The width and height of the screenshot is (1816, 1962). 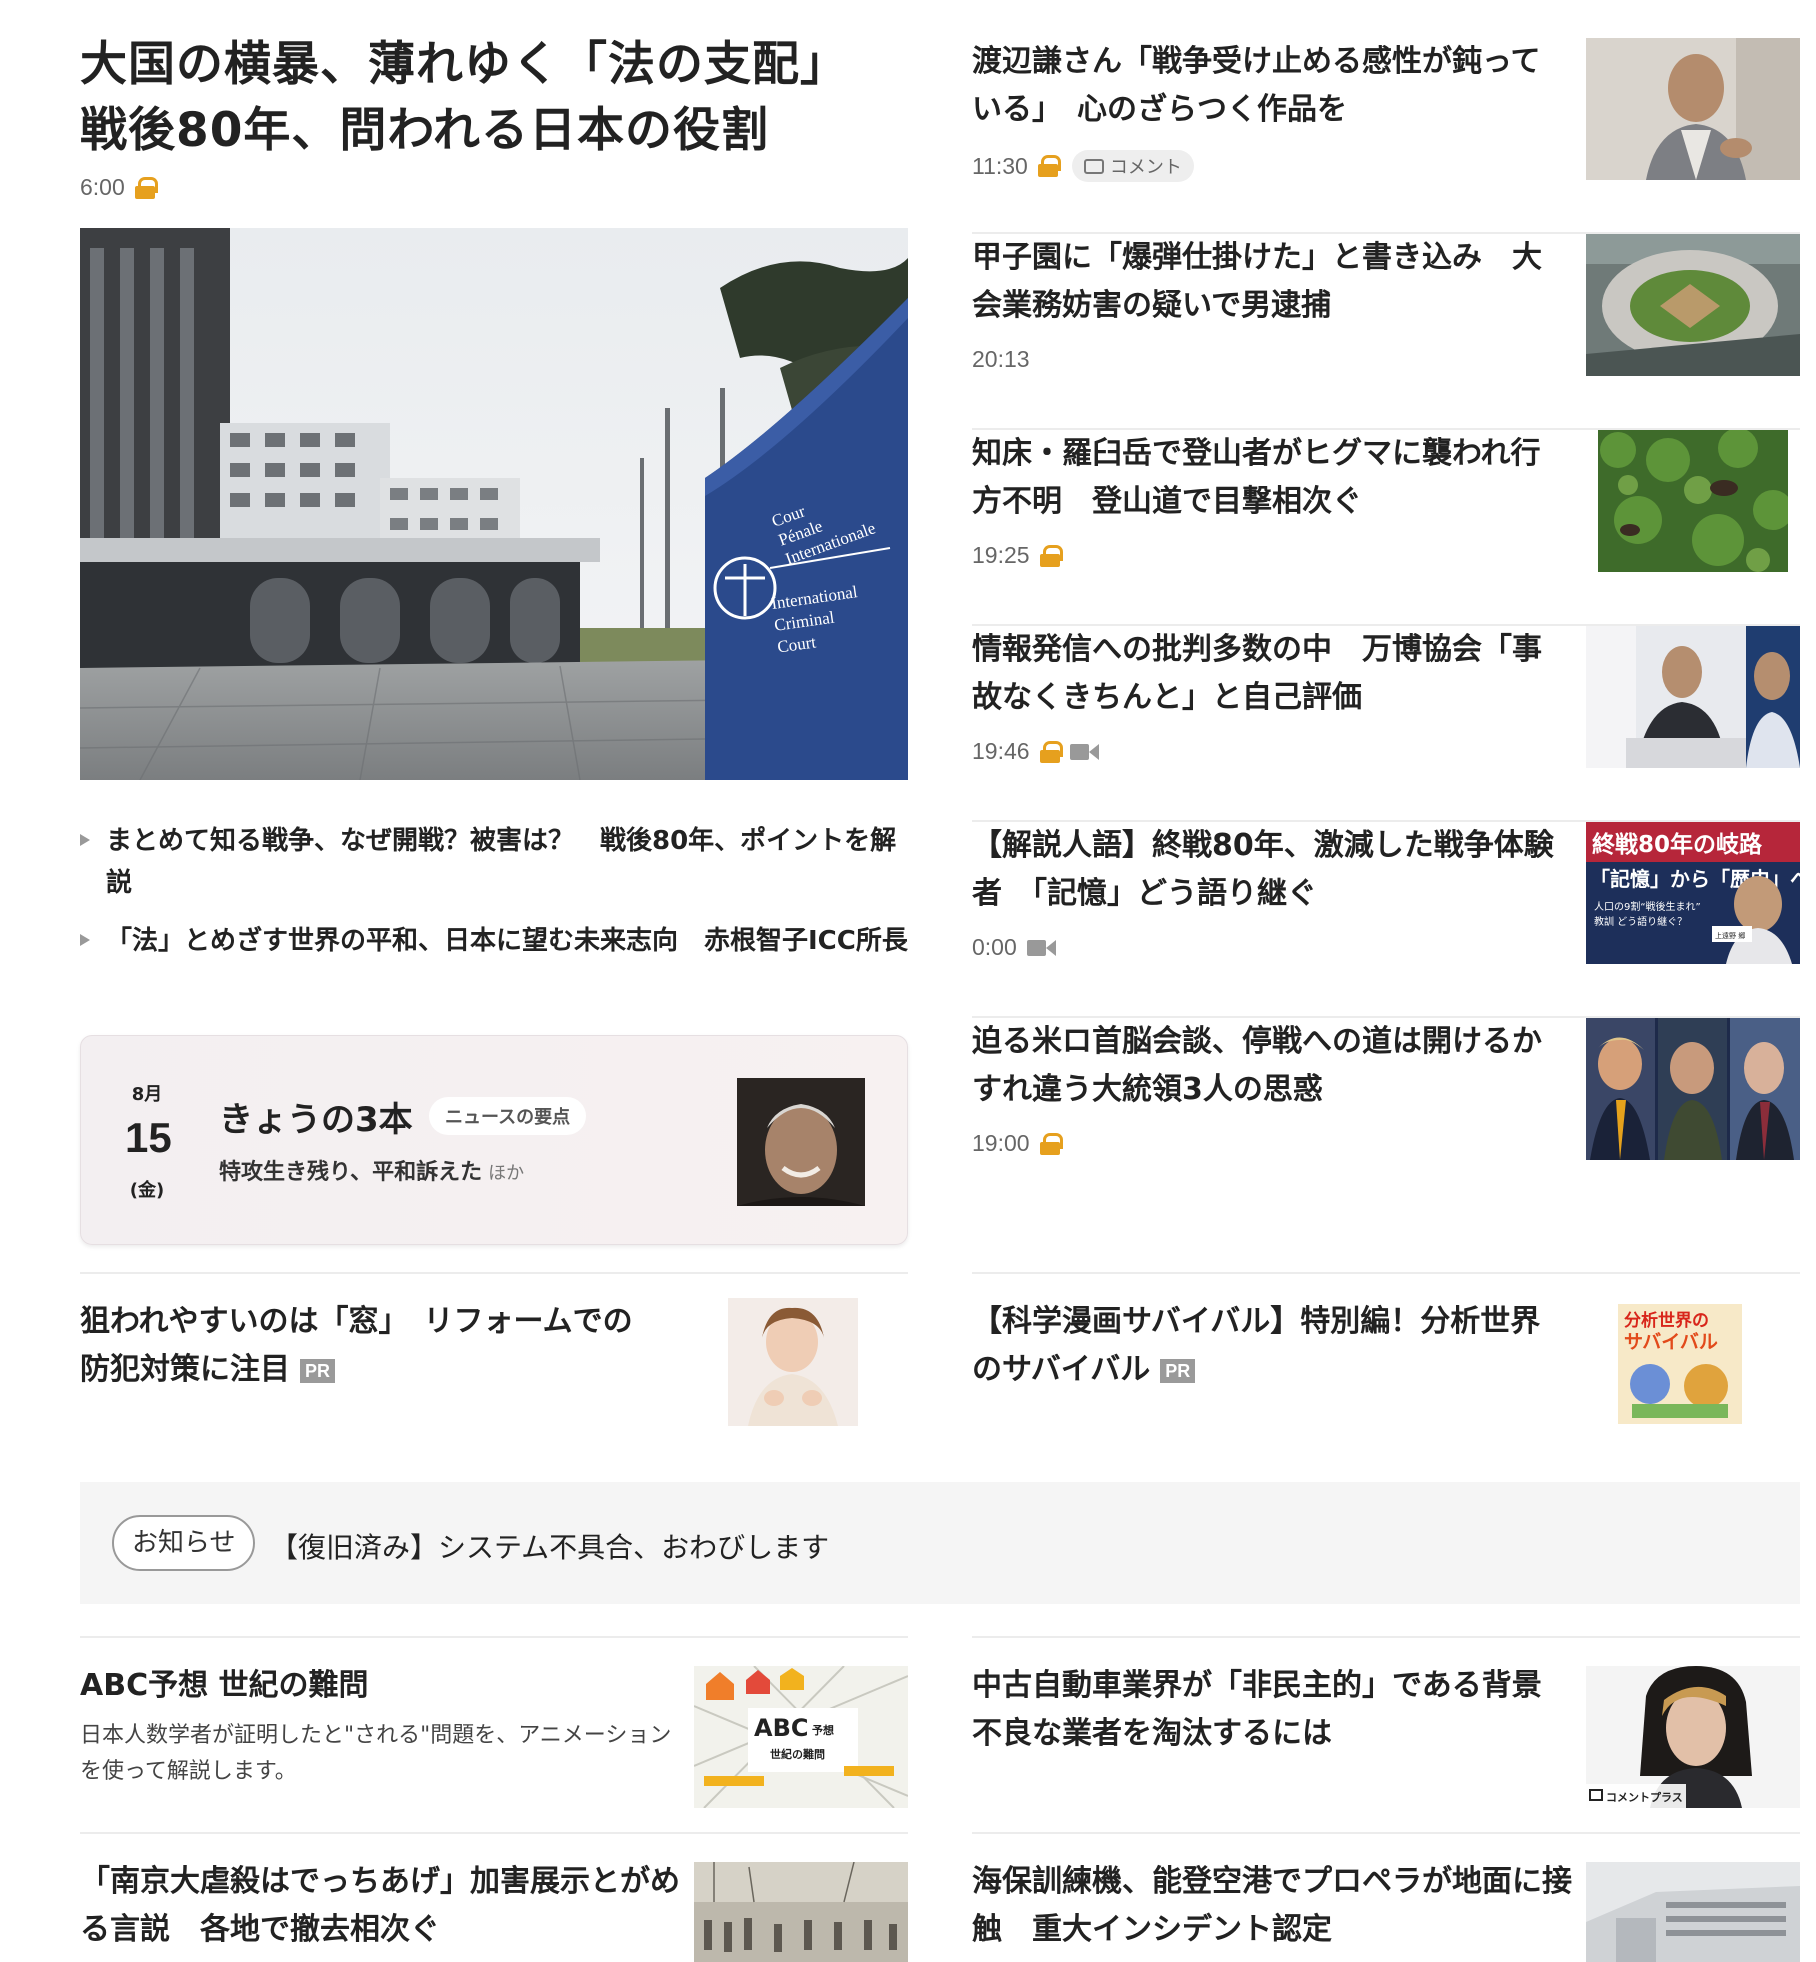 I want to click on news-item: 迫る米ロ首脳会談、停戦への道は開けるか すれ違う大統領3人の思惑 19:00, so click(x=1386, y=1116).